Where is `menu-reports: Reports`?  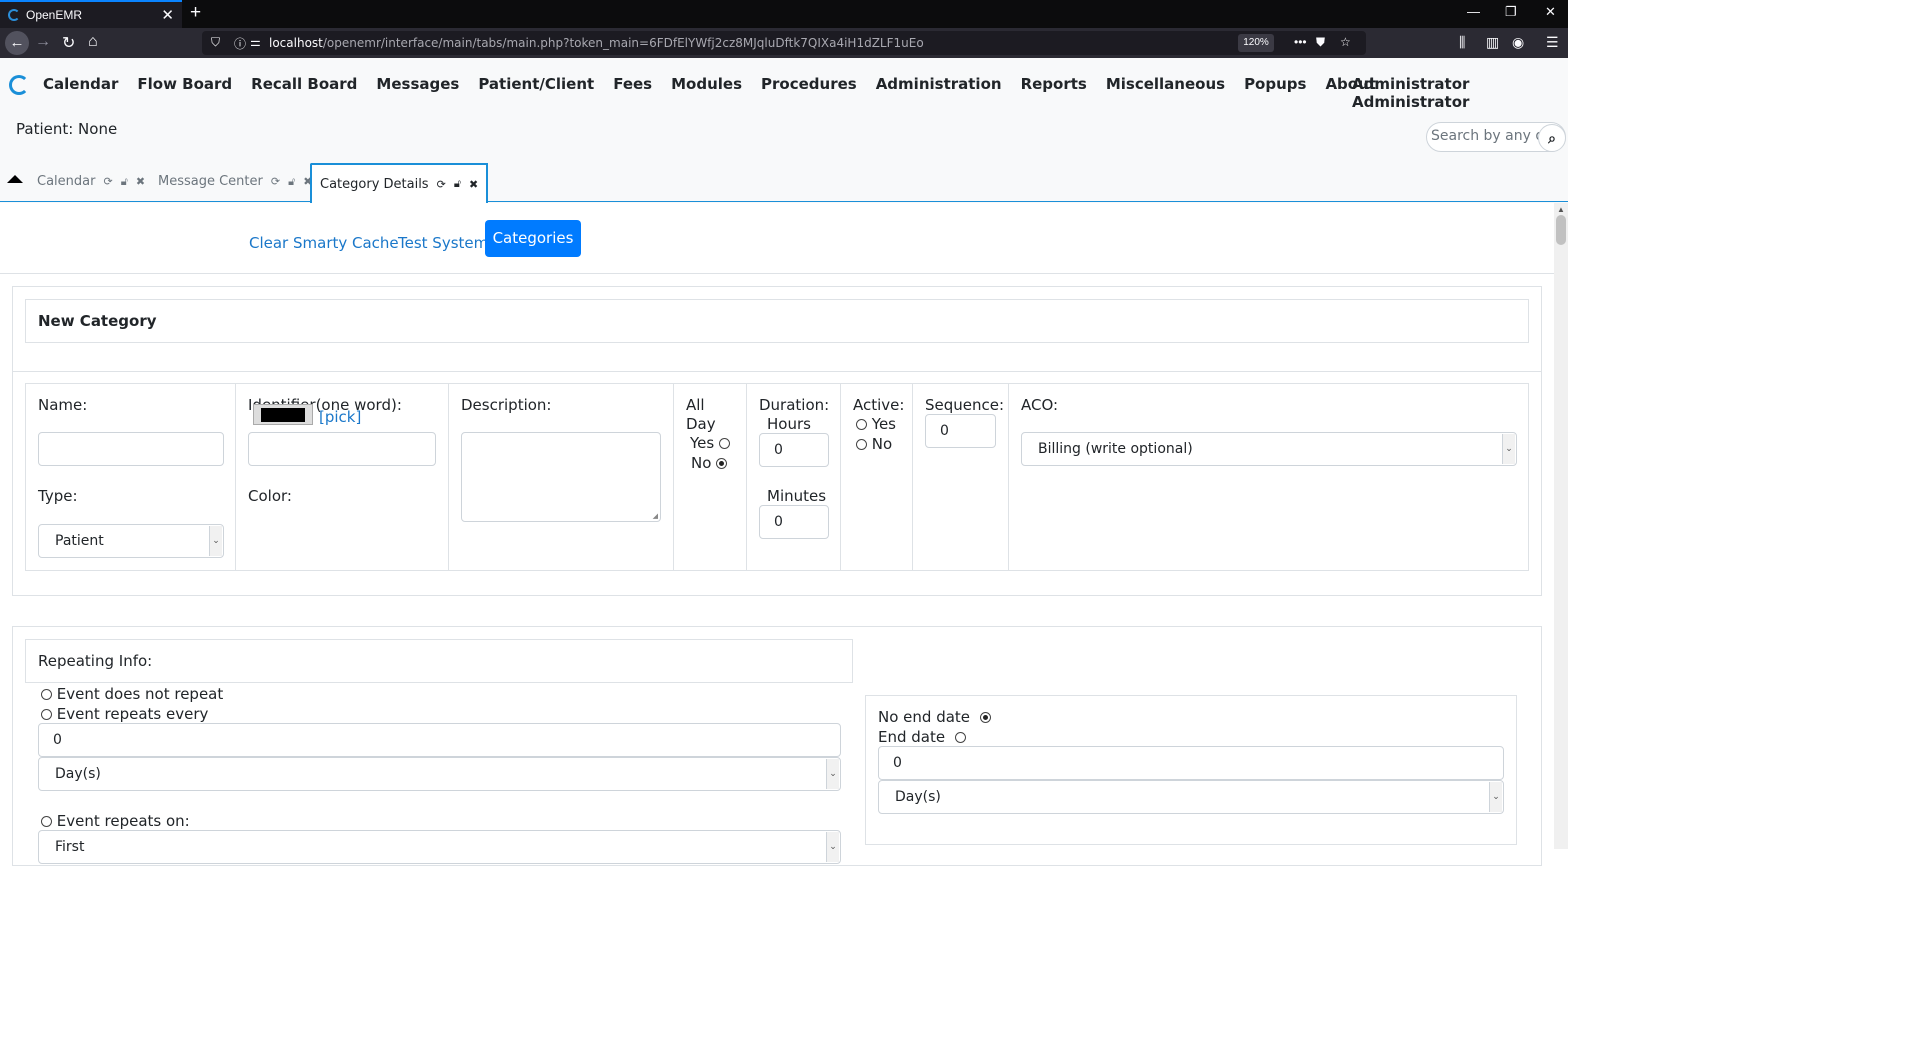
menu-reports: Reports is located at coordinates (1054, 84).